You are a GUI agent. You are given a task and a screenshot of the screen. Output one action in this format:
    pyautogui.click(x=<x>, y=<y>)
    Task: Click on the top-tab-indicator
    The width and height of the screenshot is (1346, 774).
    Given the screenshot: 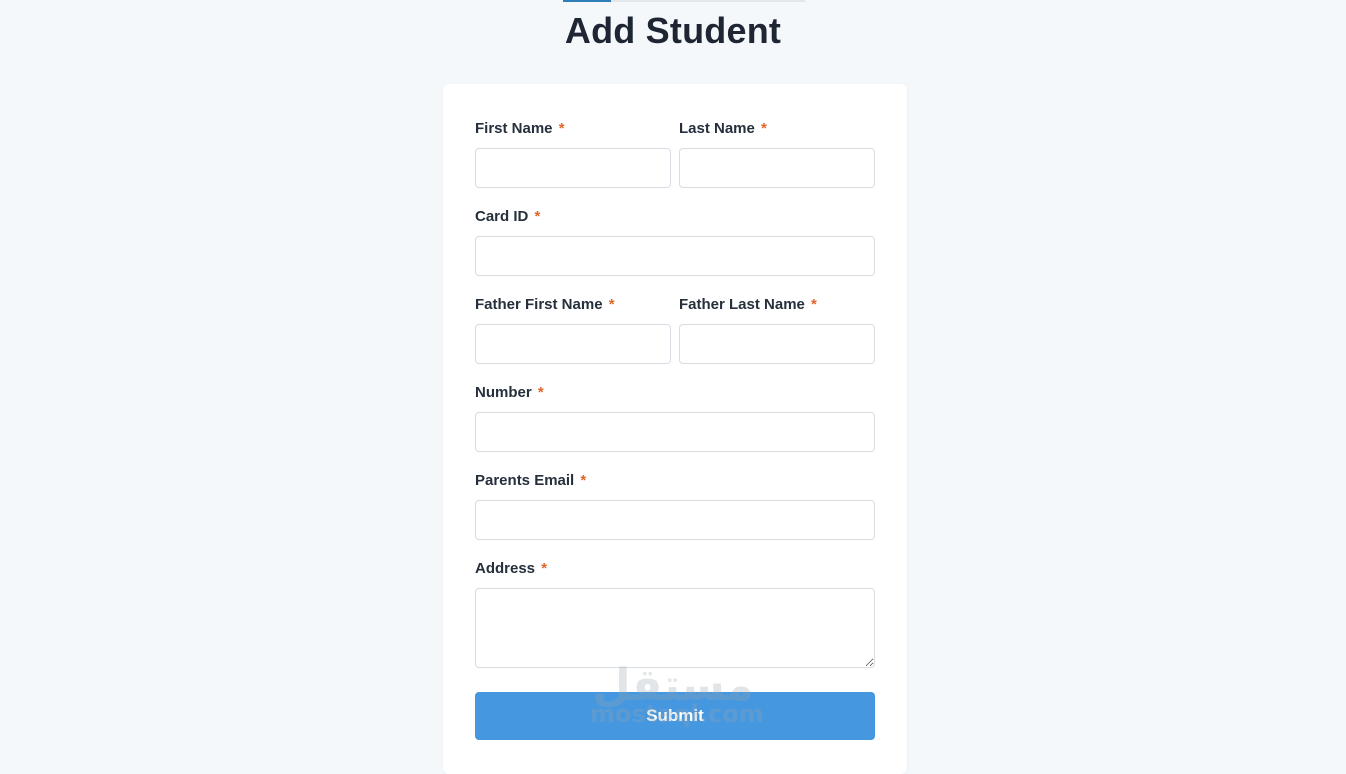 What is the action you would take?
    pyautogui.click(x=684, y=1)
    